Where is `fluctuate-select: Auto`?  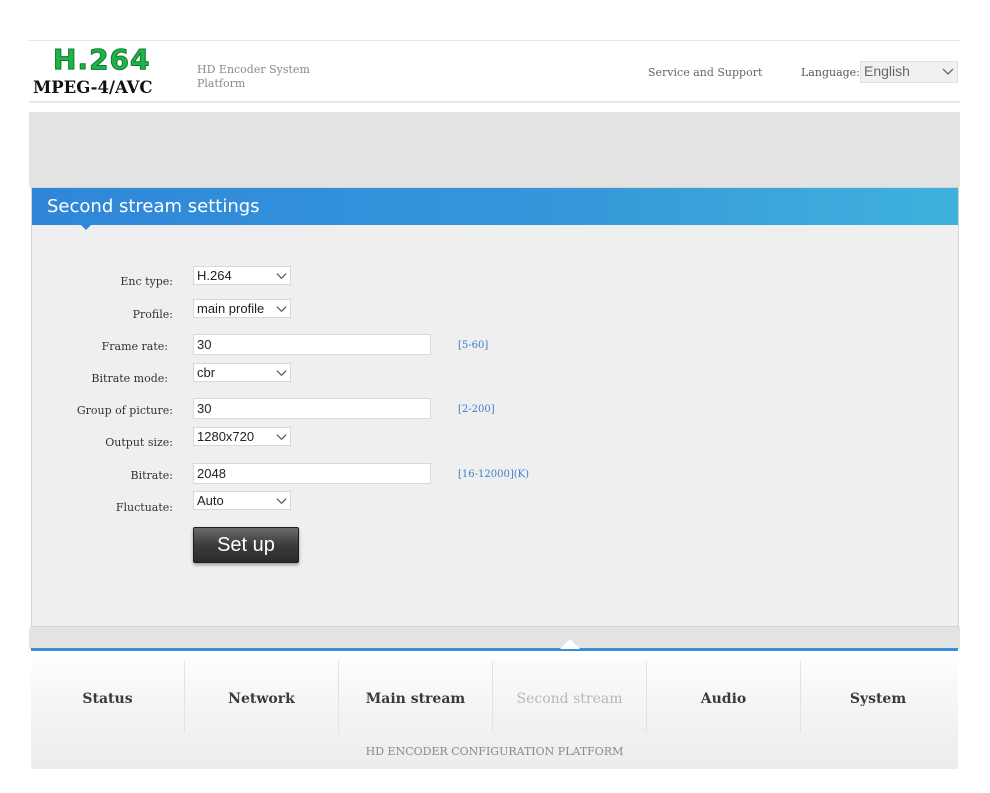
fluctuate-select: Auto is located at coordinates (242, 500).